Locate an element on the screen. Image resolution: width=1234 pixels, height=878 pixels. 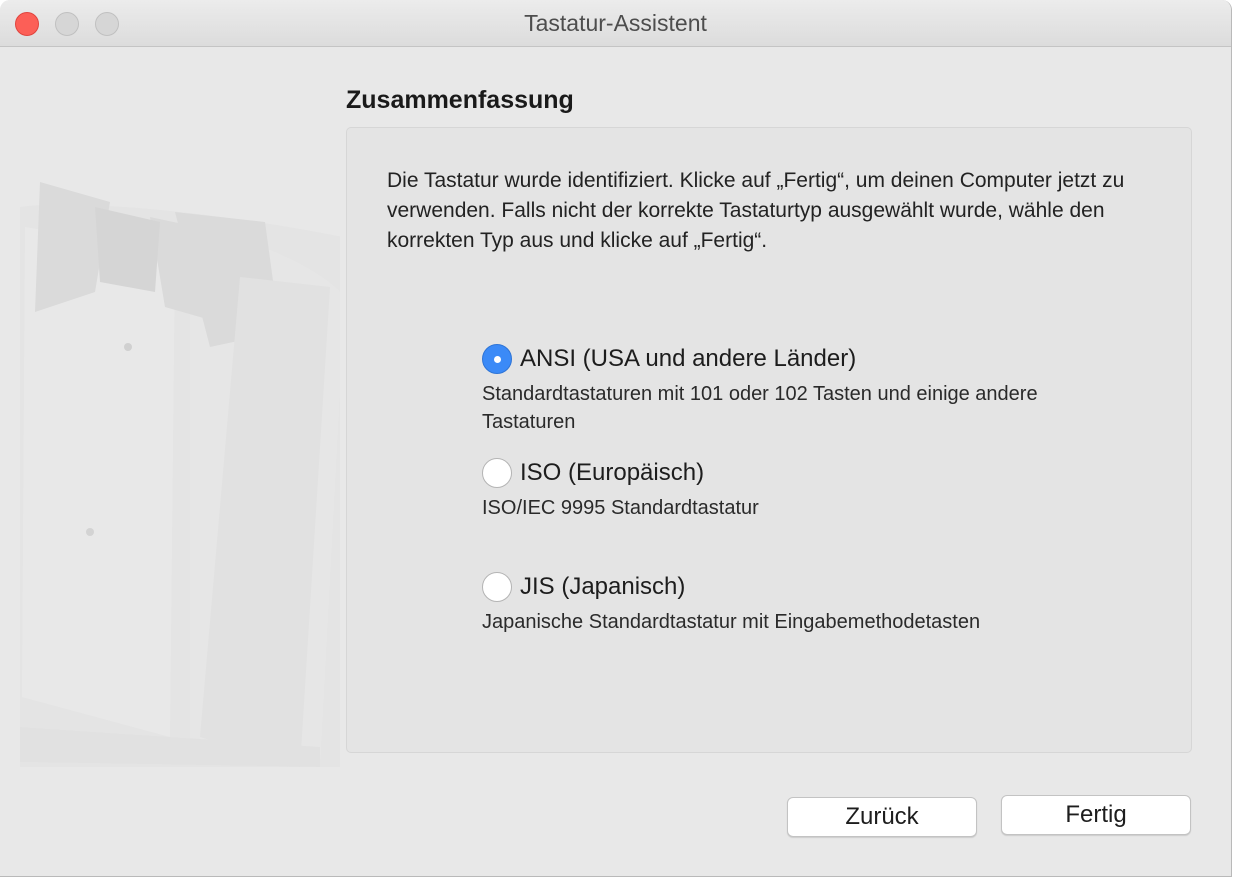
window-title: Tastatur-Assistent is located at coordinates (615, 23).